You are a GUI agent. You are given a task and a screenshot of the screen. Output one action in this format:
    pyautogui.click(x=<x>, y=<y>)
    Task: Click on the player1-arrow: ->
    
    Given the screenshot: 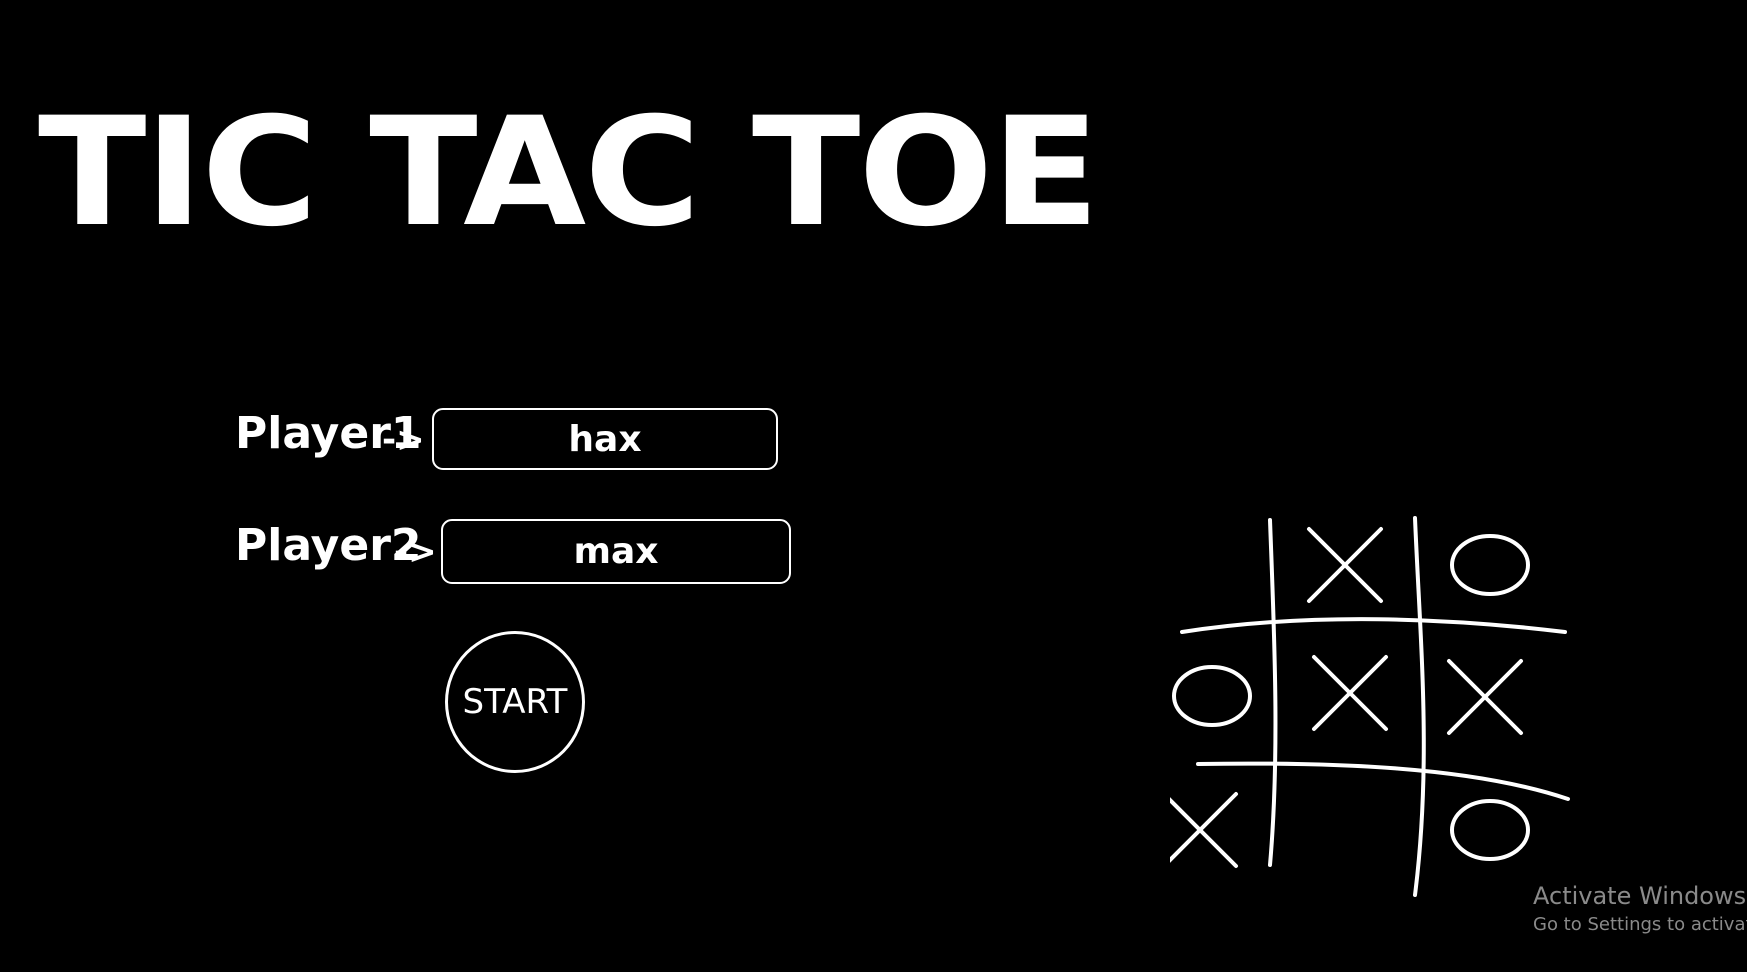 What is the action you would take?
    pyautogui.click(x=403, y=440)
    